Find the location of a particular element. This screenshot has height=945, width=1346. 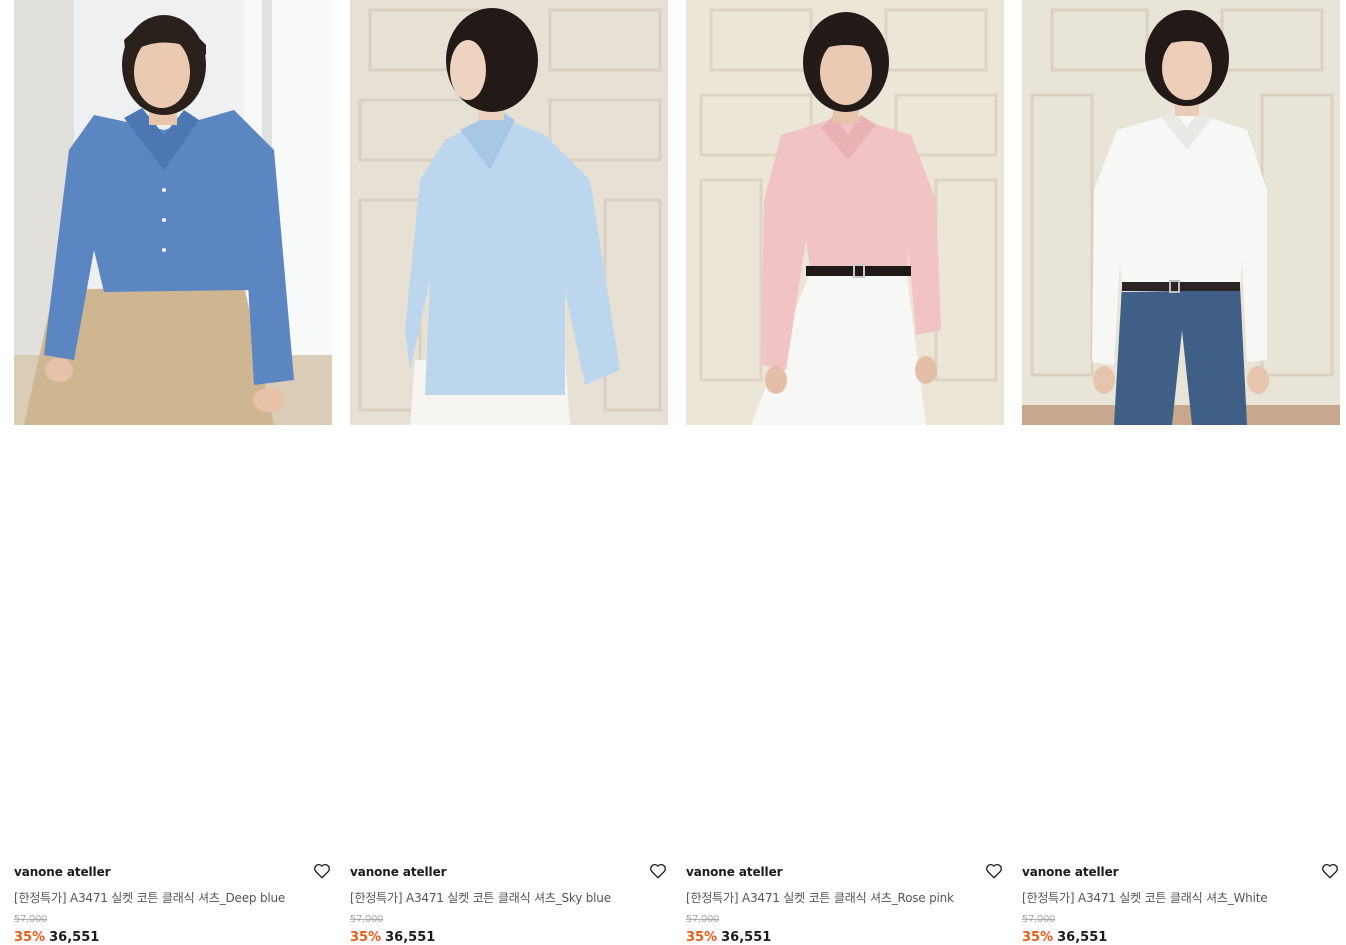

product-name: [한정특가] A3471 실켓 코튼 클래식 셔츠_Rose pink is located at coordinates (820, 897).